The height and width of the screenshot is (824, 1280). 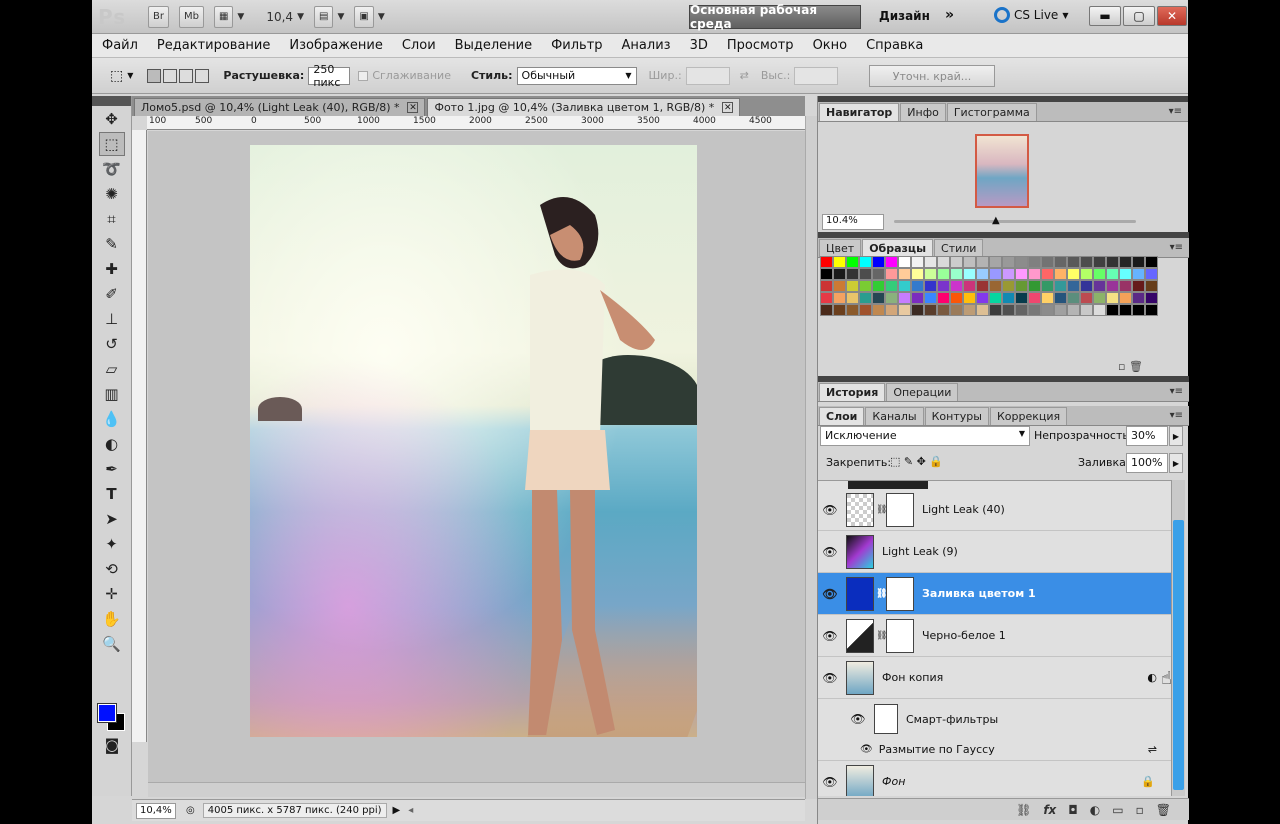 I want to click on feather-input: 250 пикс, so click(x=329, y=76).